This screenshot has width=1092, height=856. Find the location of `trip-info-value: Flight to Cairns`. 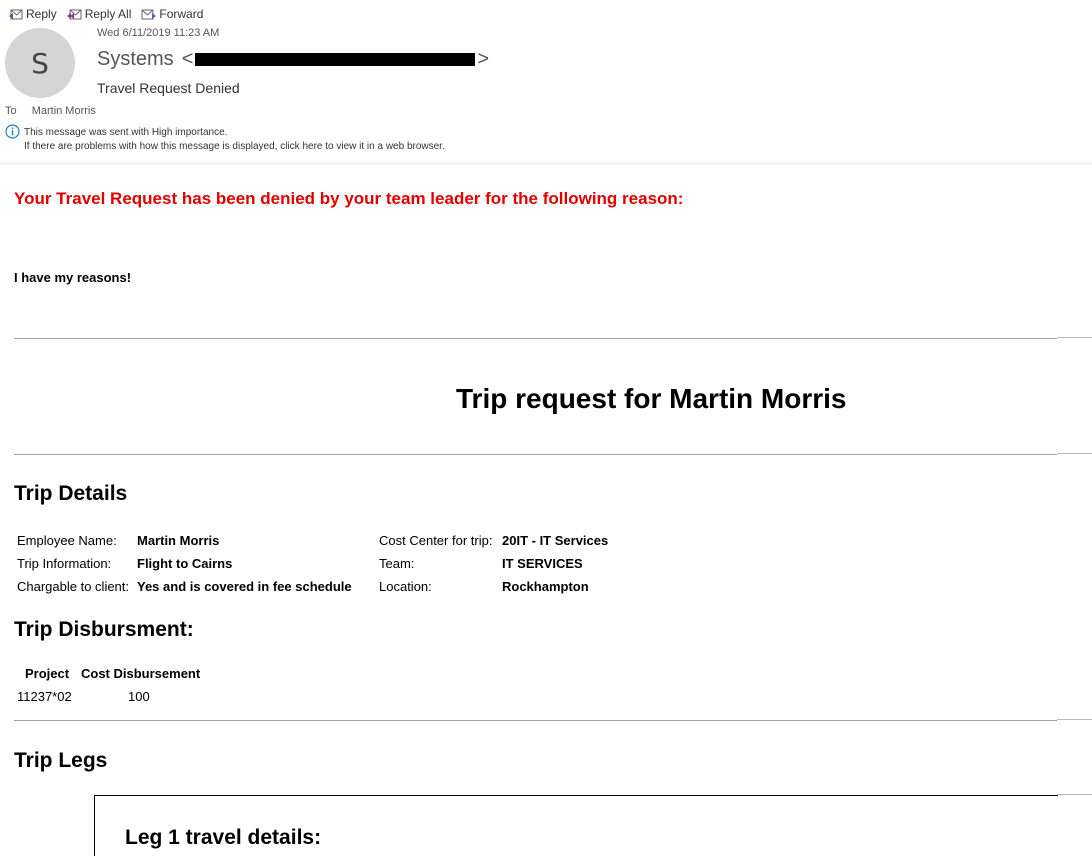

trip-info-value: Flight to Cairns is located at coordinates (185, 563).